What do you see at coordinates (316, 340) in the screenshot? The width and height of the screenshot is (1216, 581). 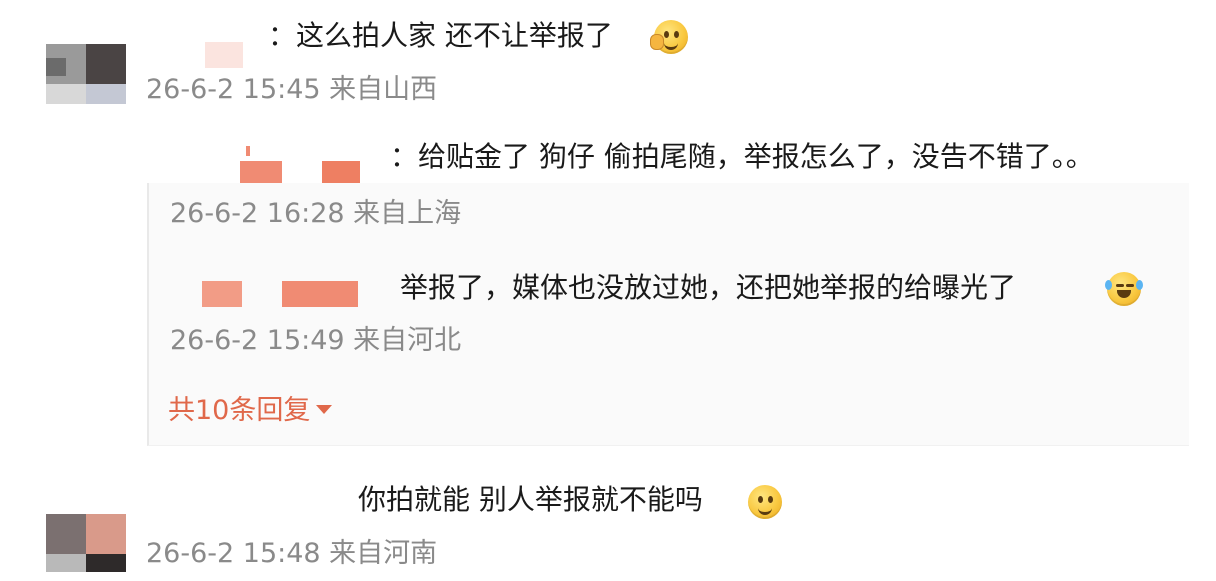 I see `reply-meta: 26-6-2 15:49 来自河北` at bounding box center [316, 340].